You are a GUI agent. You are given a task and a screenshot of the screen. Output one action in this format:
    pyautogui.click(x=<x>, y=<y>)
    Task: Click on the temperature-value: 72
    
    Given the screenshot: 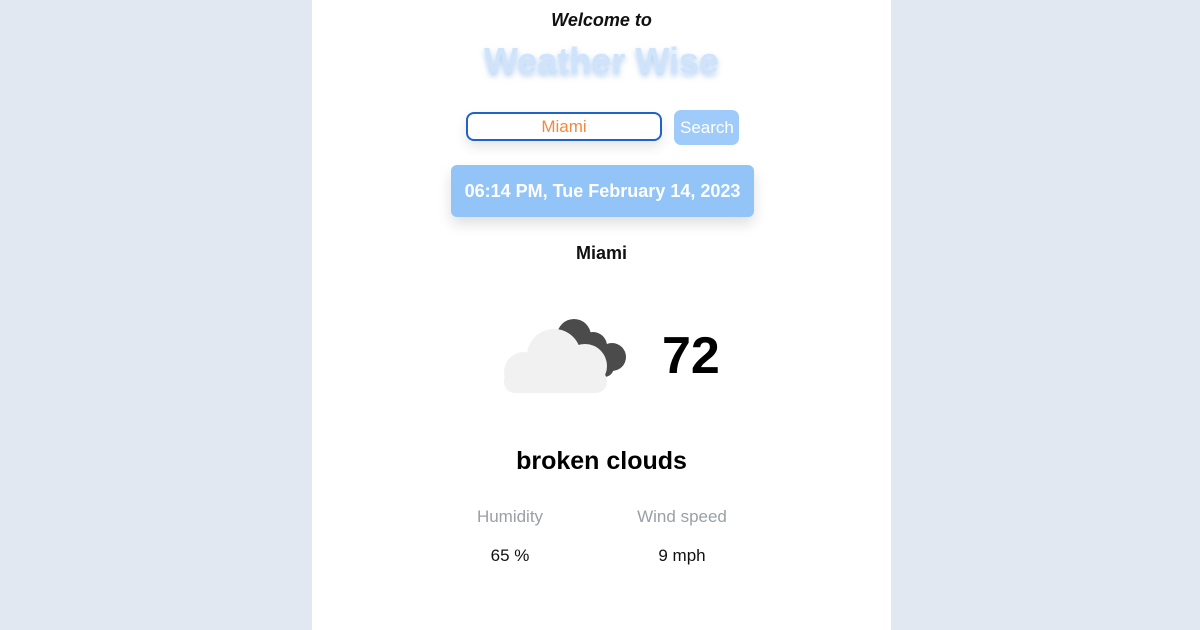 What is the action you would take?
    pyautogui.click(x=691, y=356)
    